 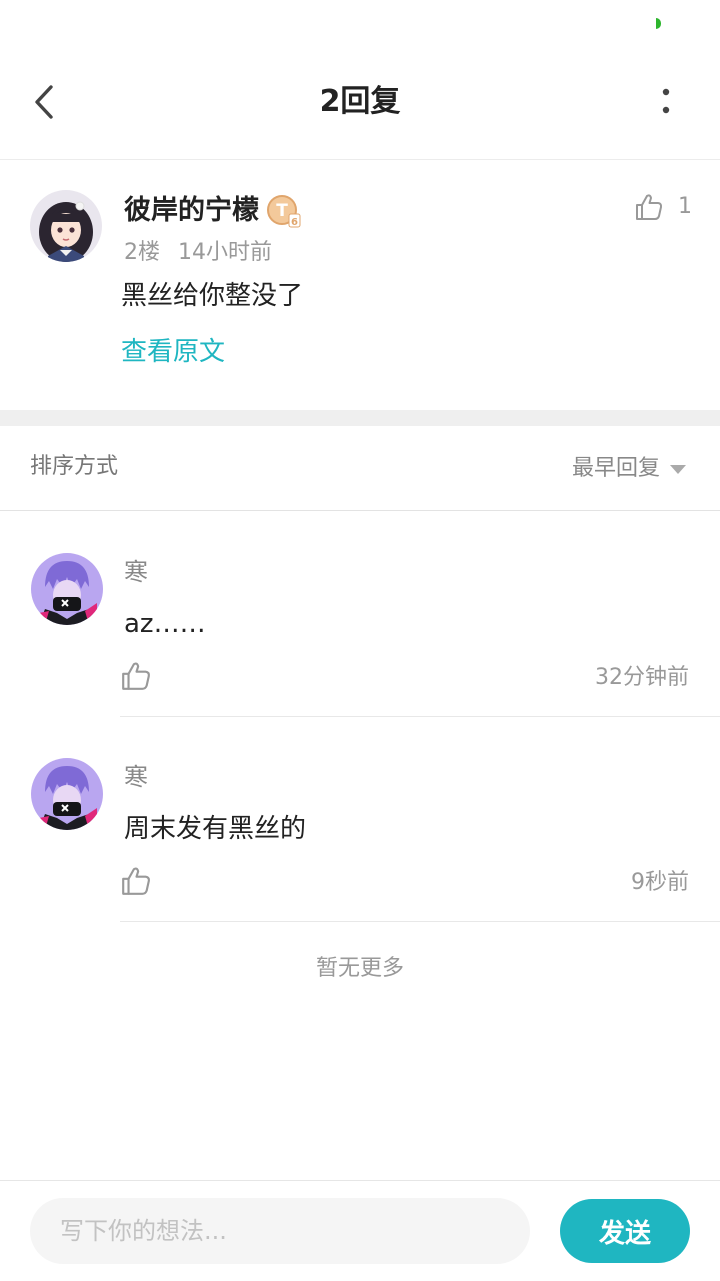 What do you see at coordinates (173, 352) in the screenshot?
I see `view-original-link: 查看原文` at bounding box center [173, 352].